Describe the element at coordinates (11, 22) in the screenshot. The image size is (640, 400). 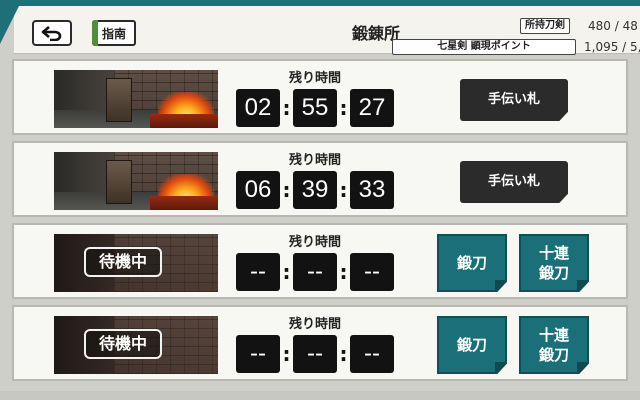
I see `corner-accent` at that location.